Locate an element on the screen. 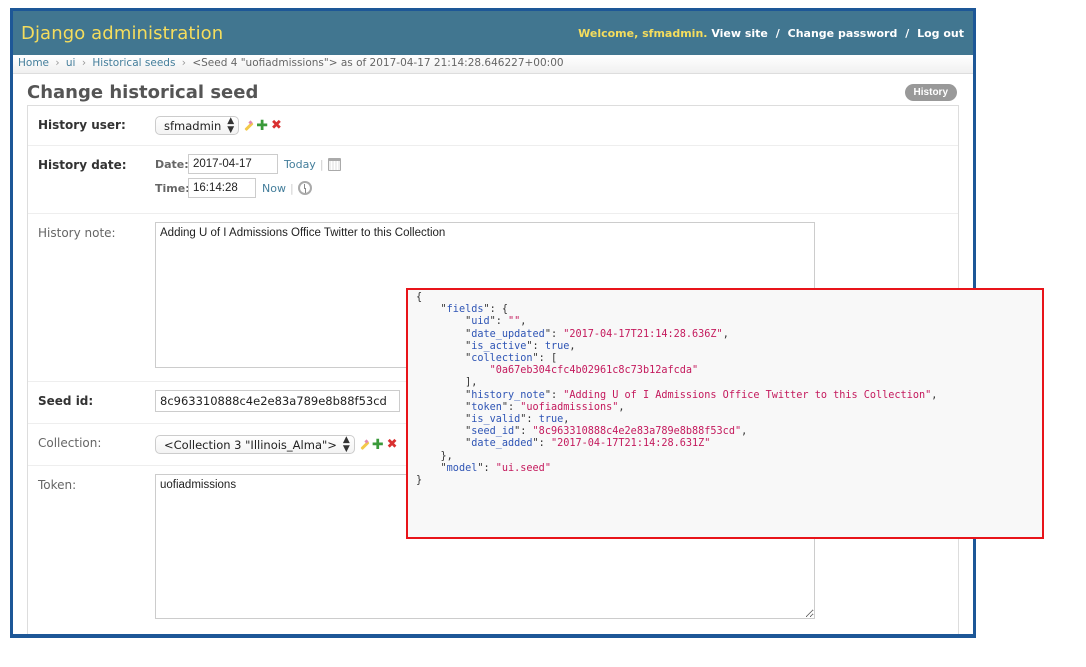 The height and width of the screenshot is (667, 1086). json-value: "2017-04-17T21:14:28.631Z" is located at coordinates (630, 444).